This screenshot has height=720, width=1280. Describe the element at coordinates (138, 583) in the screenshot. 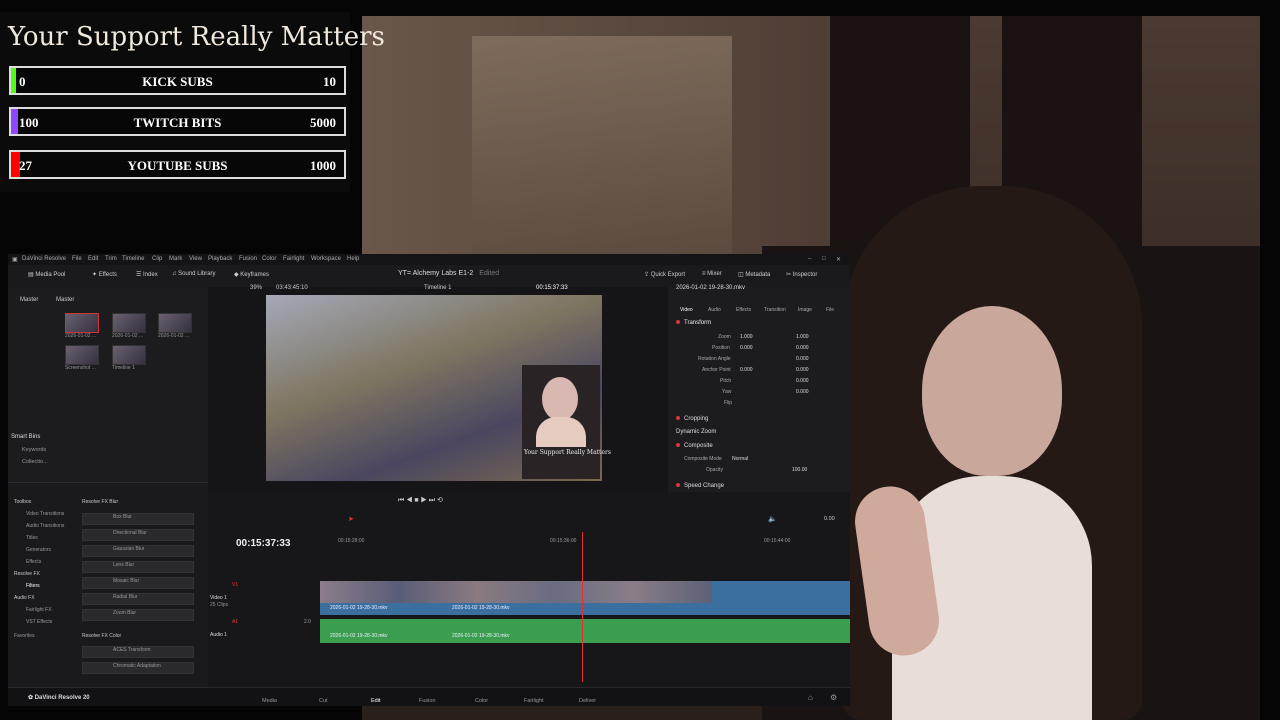

I see `fx-mosaic-blur: Mosaic Blur` at that location.